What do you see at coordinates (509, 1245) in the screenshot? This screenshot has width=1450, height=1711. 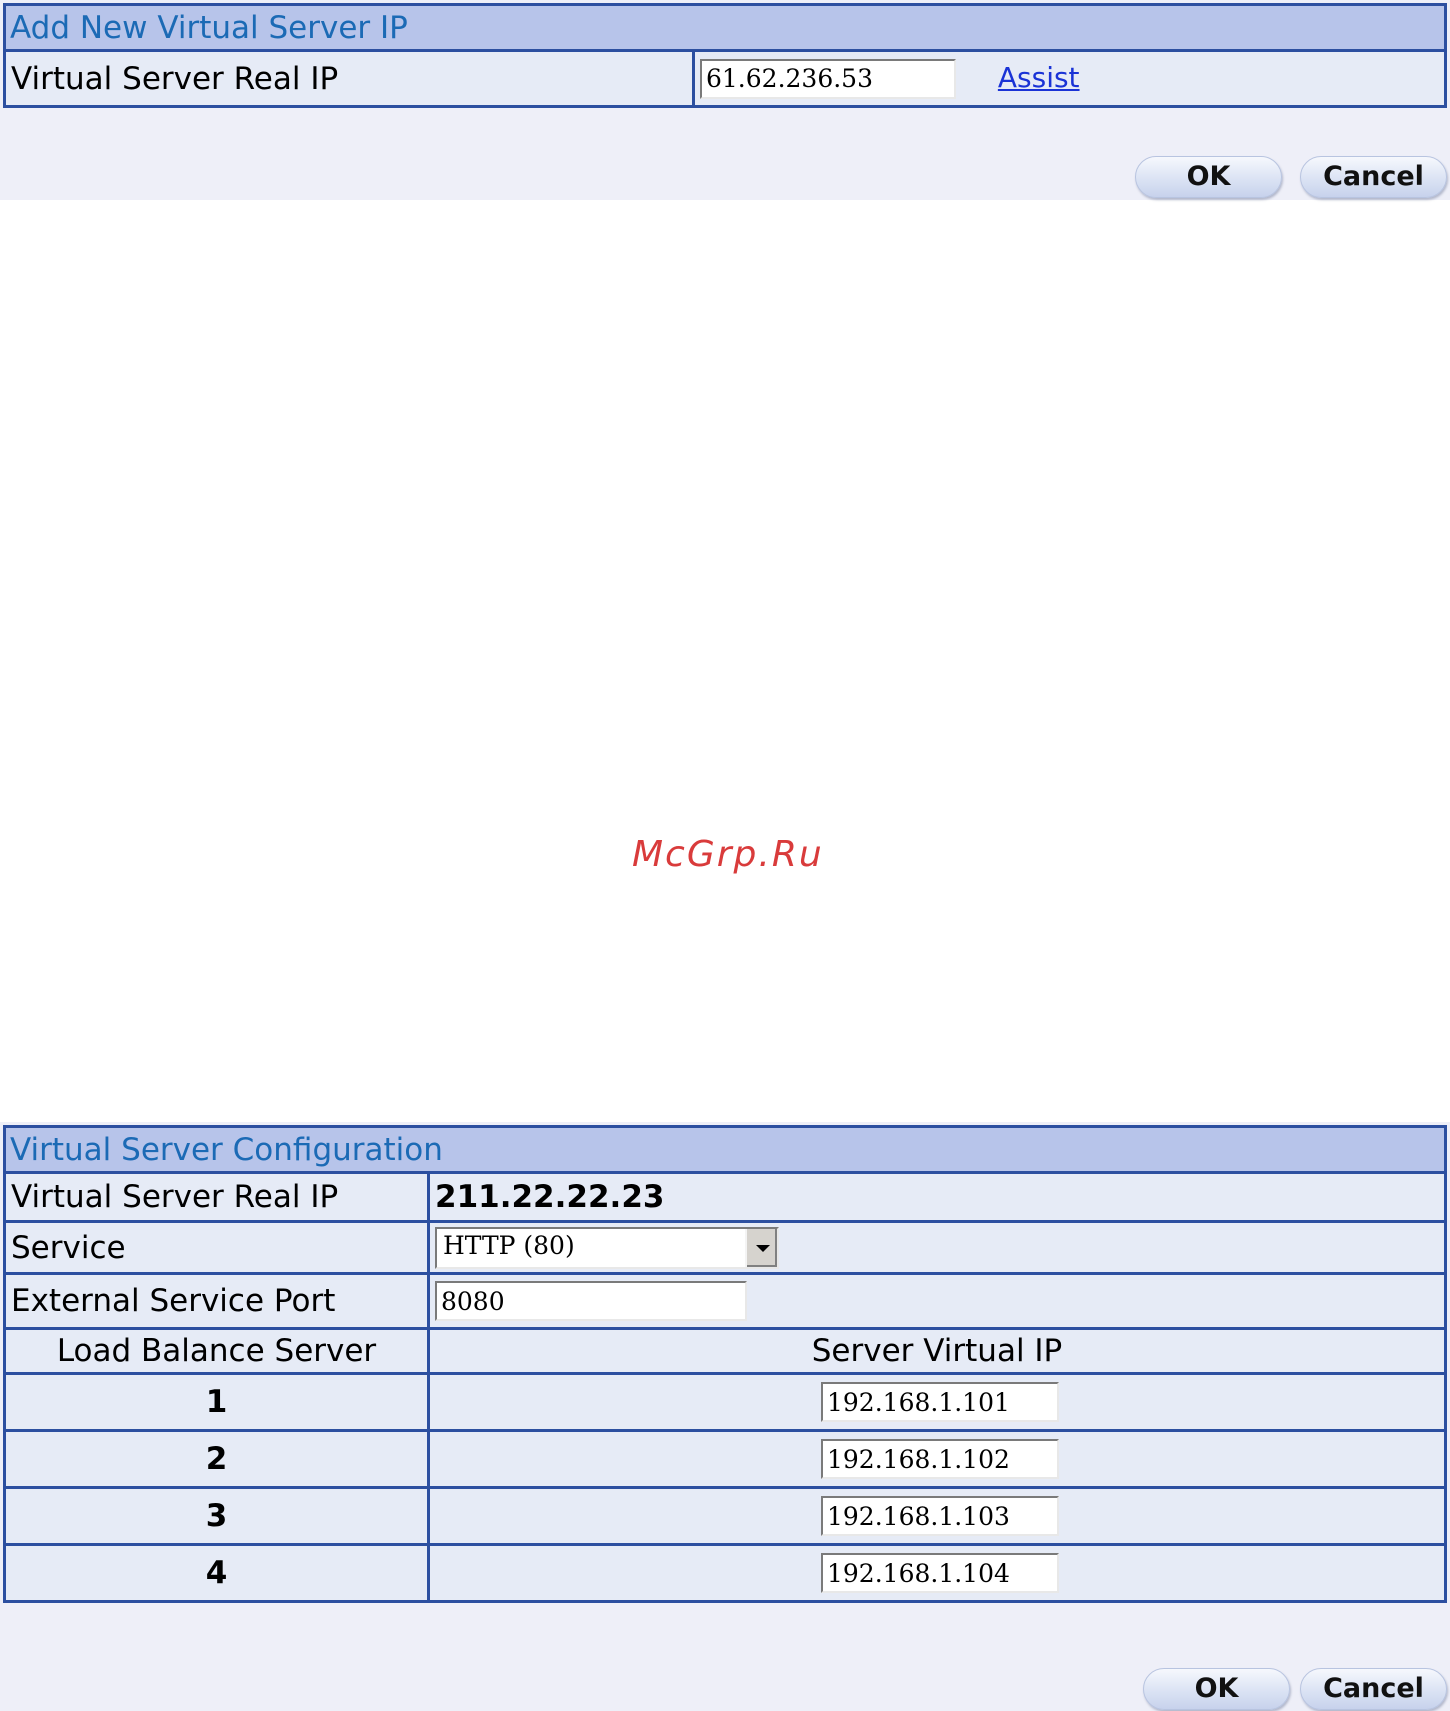 I see `service-selected-value: HTTP (80)` at bounding box center [509, 1245].